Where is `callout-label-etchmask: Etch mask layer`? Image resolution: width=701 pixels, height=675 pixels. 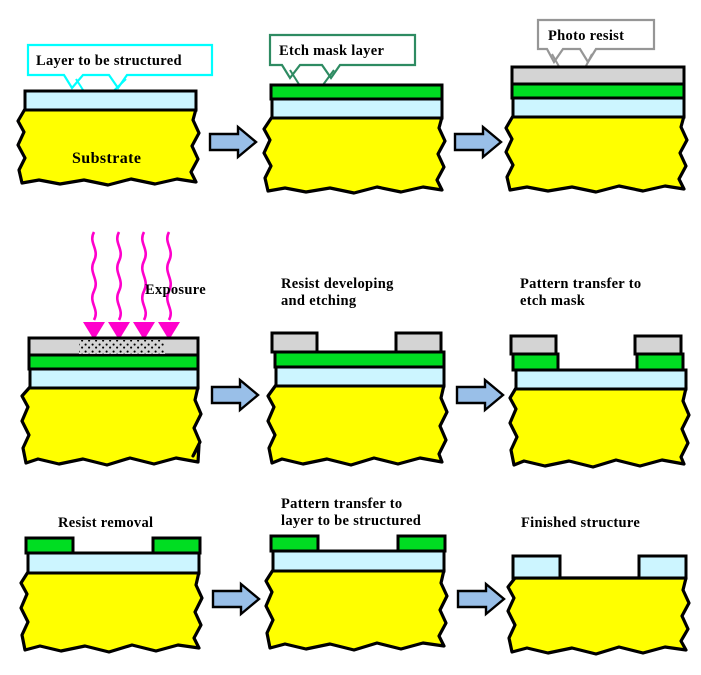
callout-label-etchmask: Etch mask layer is located at coordinates (331, 51).